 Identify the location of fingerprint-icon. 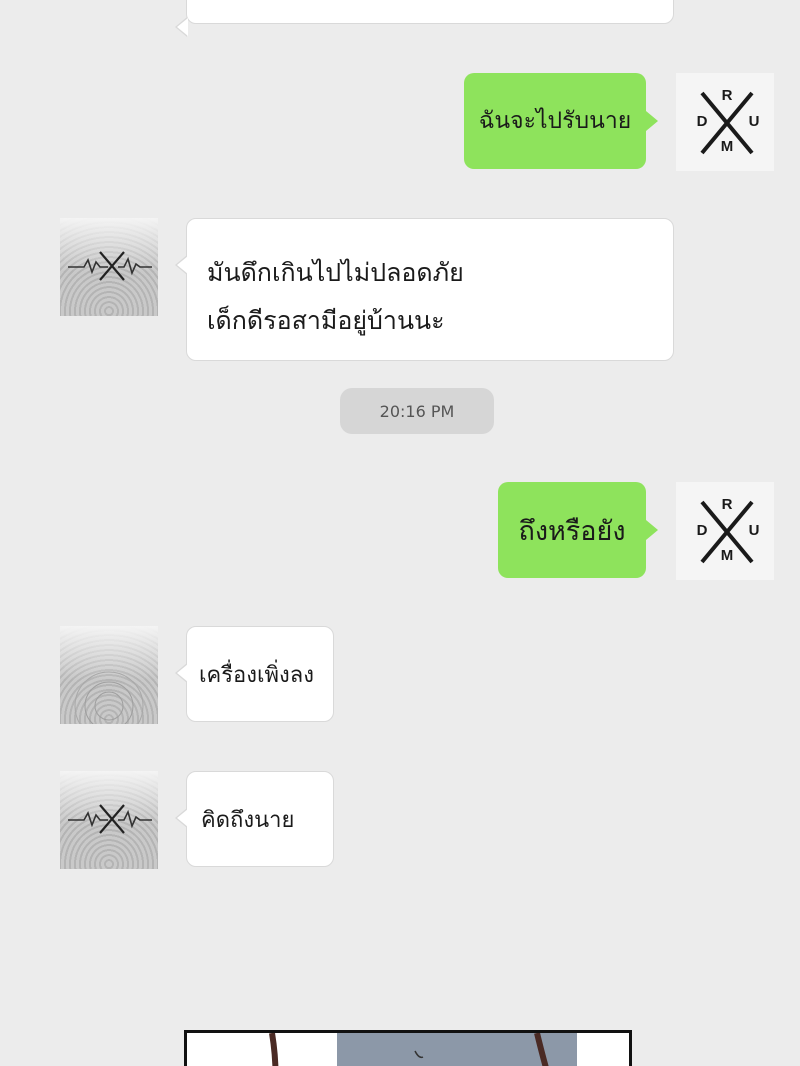
(109, 697).